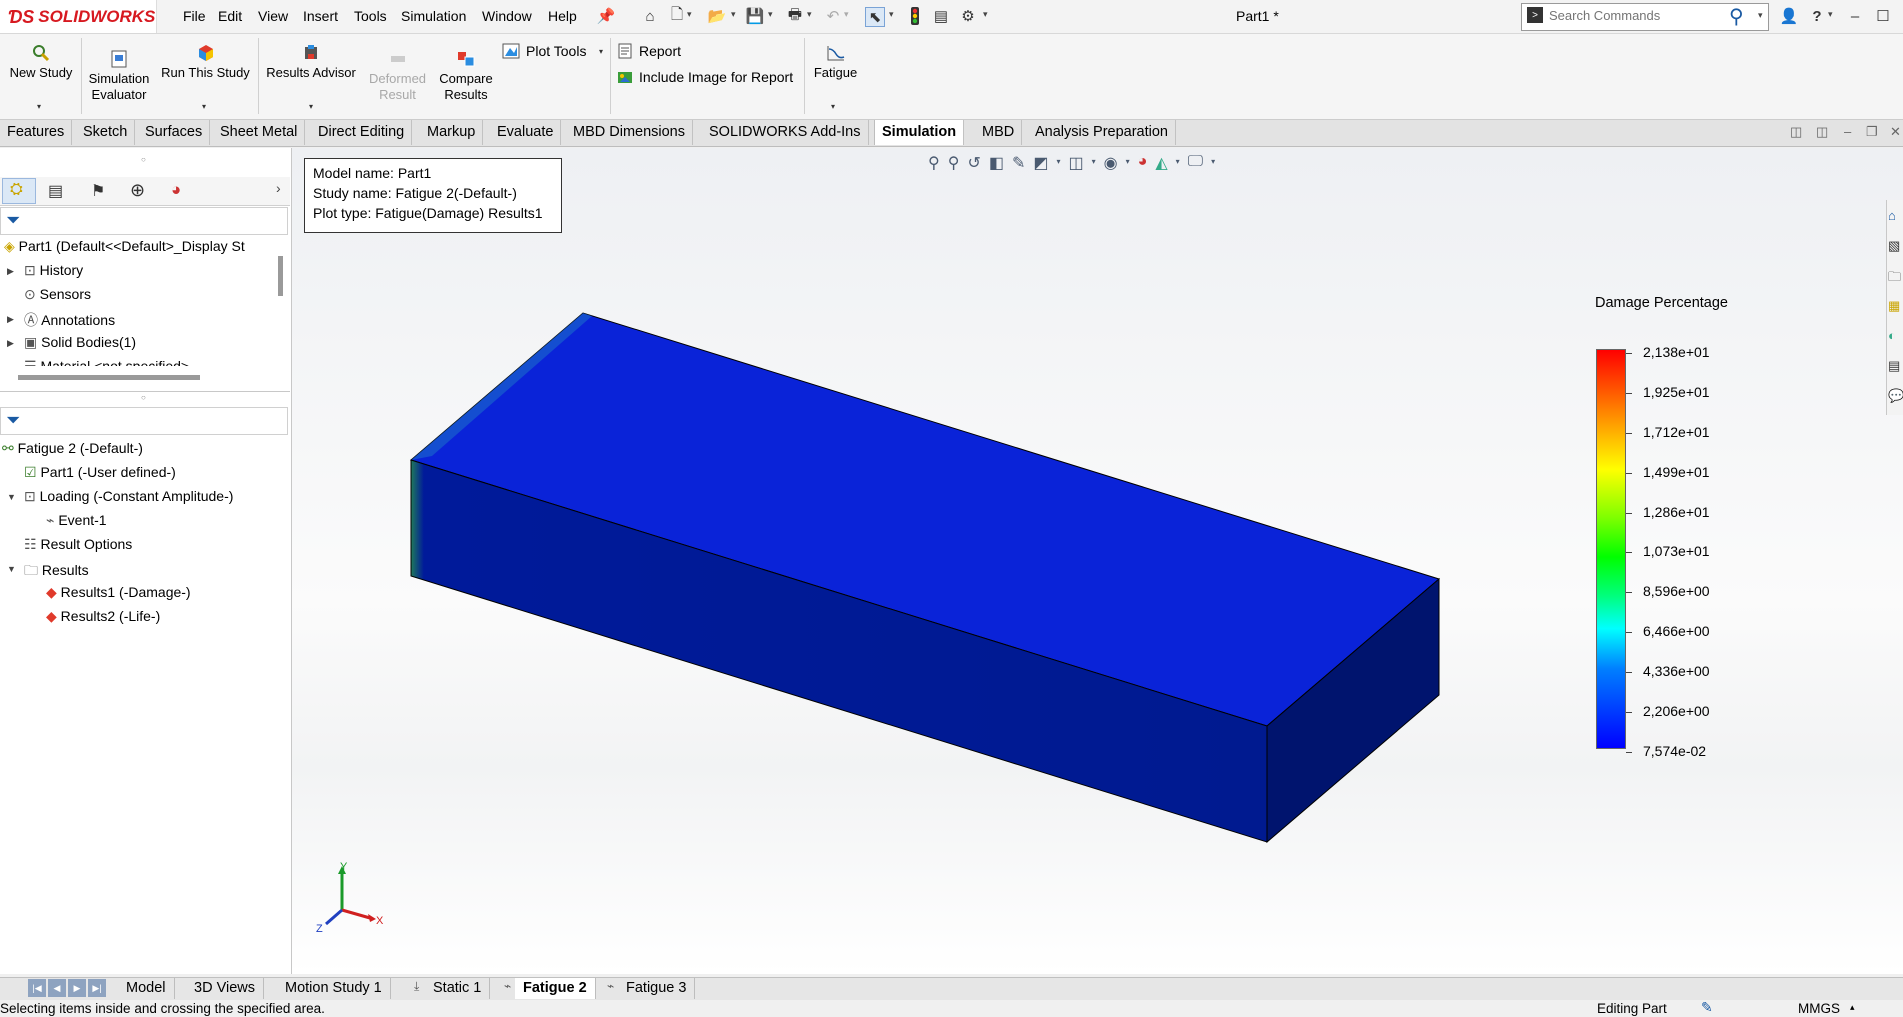 The height and width of the screenshot is (1017, 1903). What do you see at coordinates (1894, 306) in the screenshot?
I see `view-palette-icon: ▦` at bounding box center [1894, 306].